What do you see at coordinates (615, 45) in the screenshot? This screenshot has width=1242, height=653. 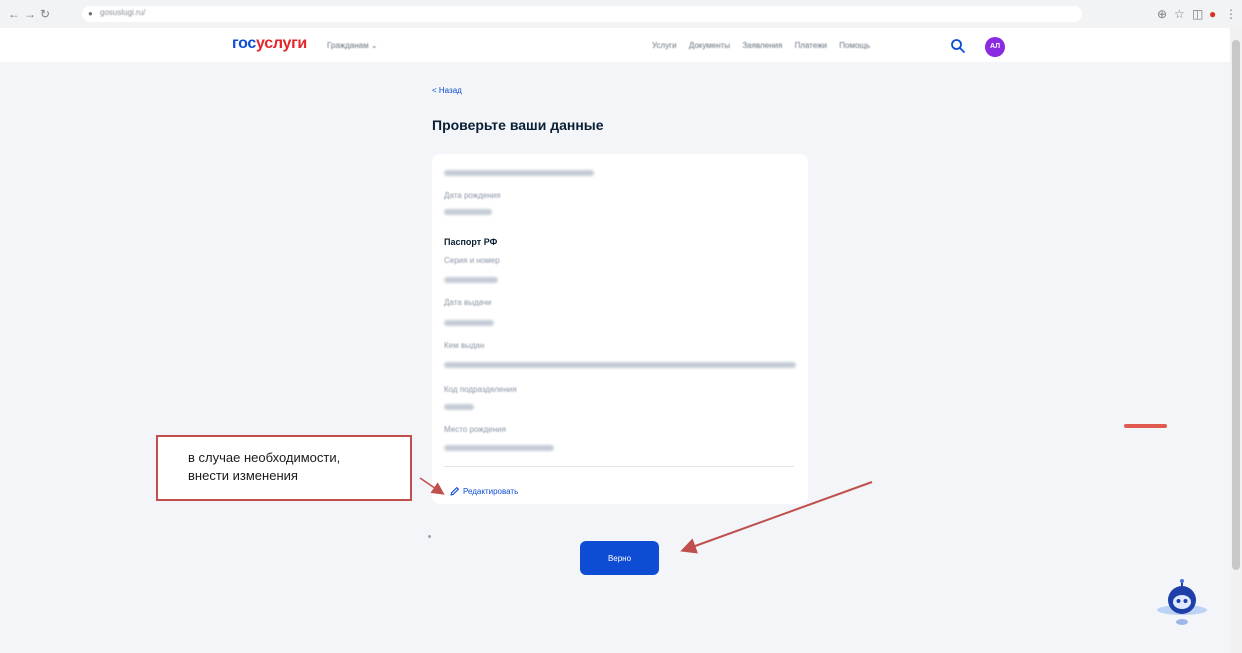 I see `site-header` at bounding box center [615, 45].